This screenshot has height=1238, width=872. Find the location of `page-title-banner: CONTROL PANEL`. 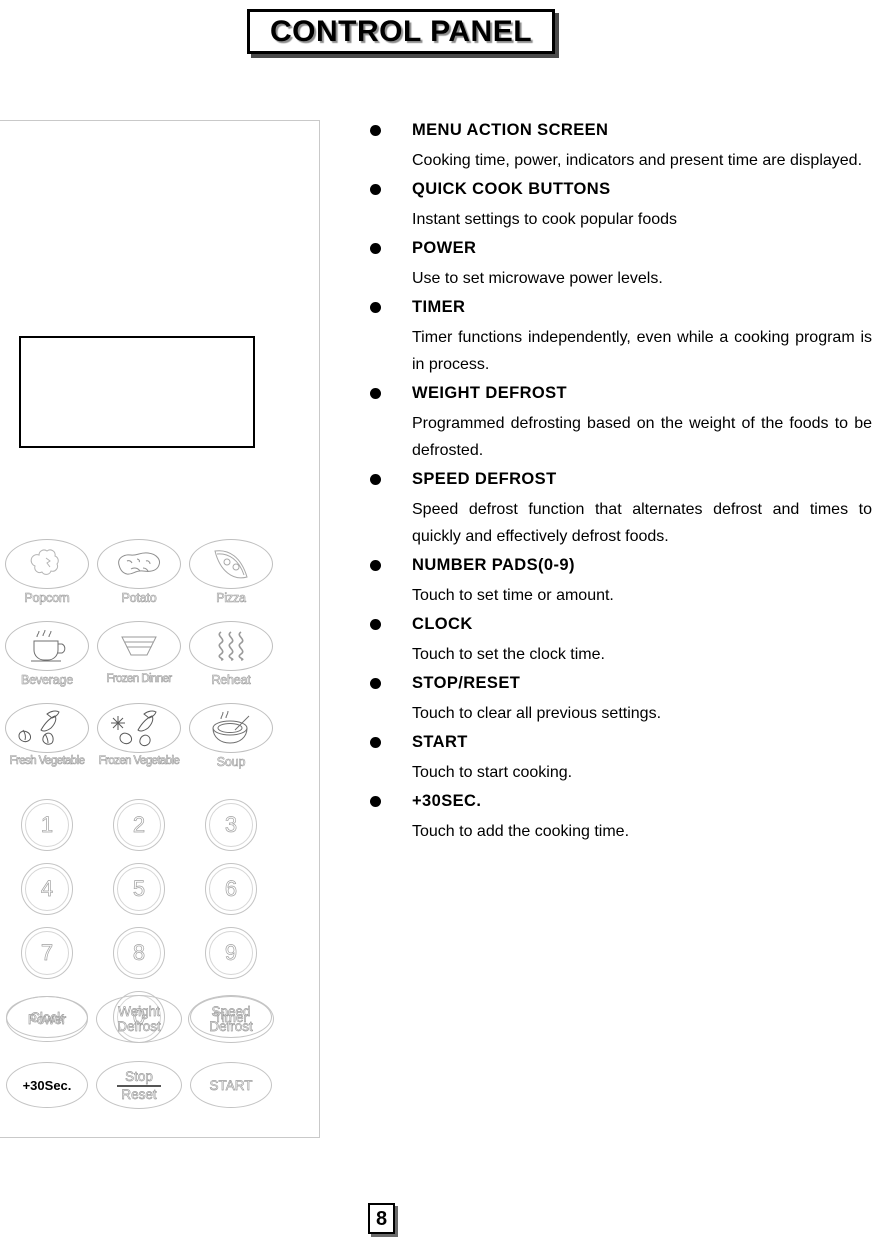

page-title-banner: CONTROL PANEL is located at coordinates (401, 31).